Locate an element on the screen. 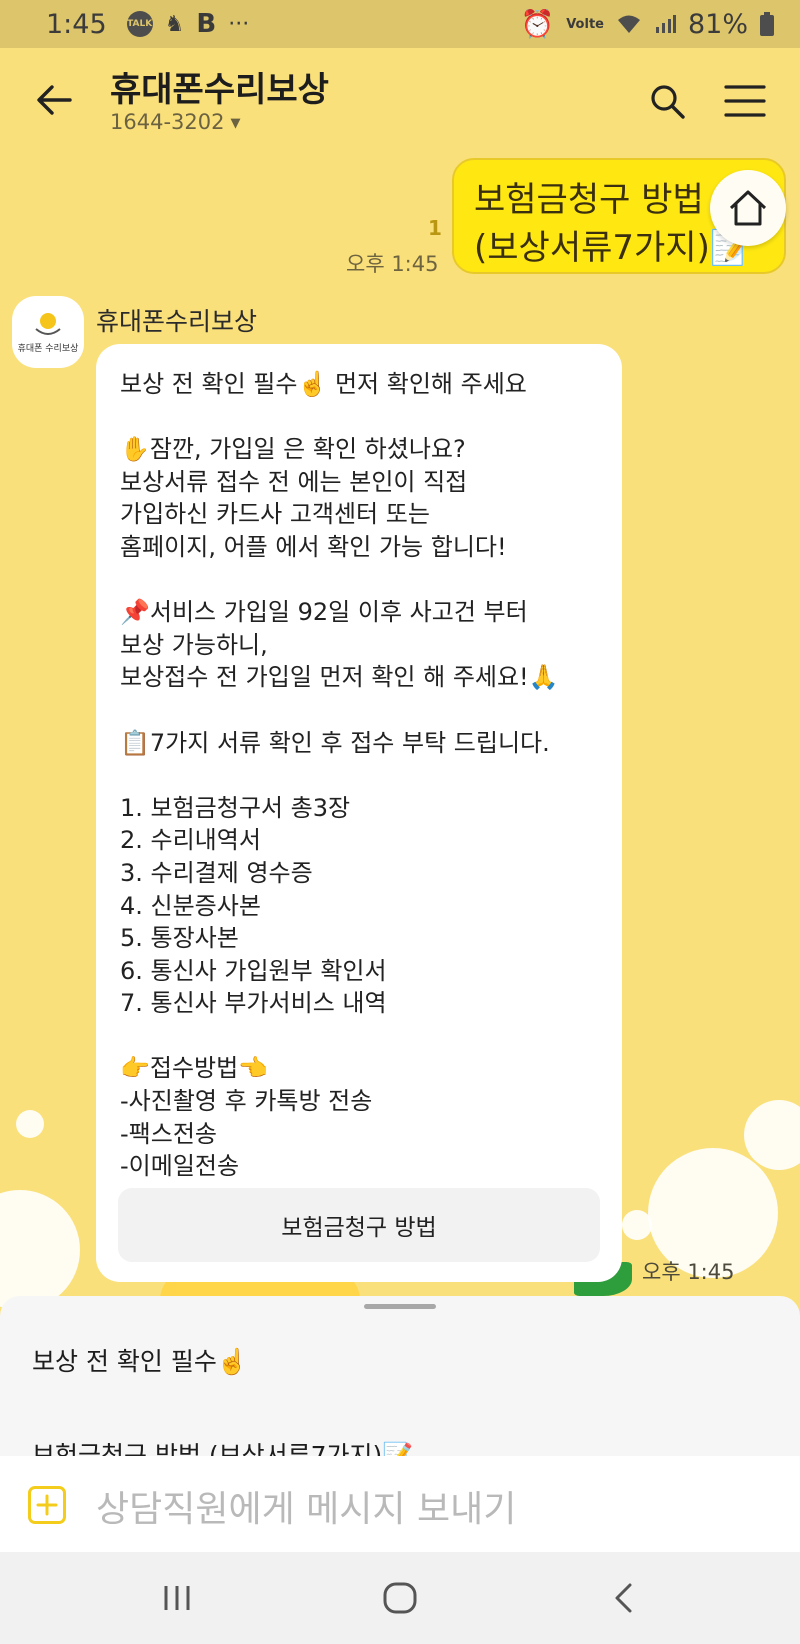  home-button is located at coordinates (748, 208).